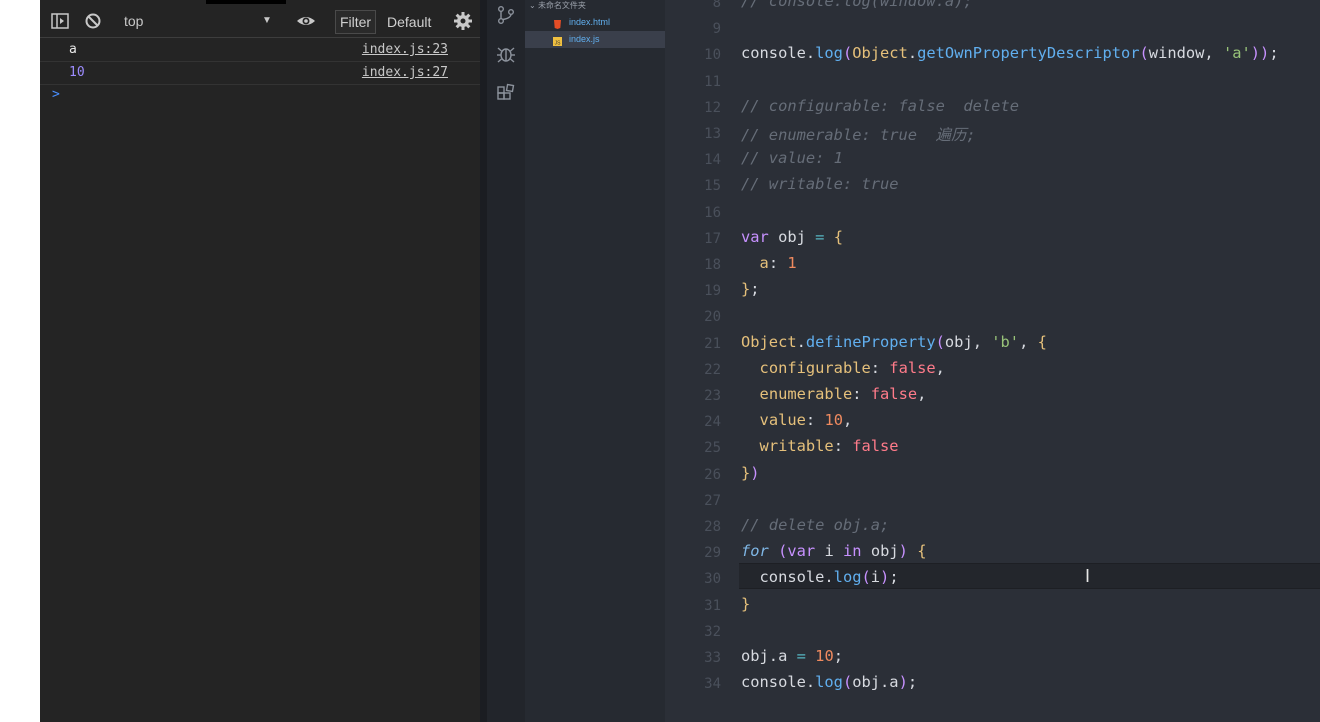 This screenshot has width=1320, height=722. What do you see at coordinates (506, 94) in the screenshot?
I see `extensions-icon` at bounding box center [506, 94].